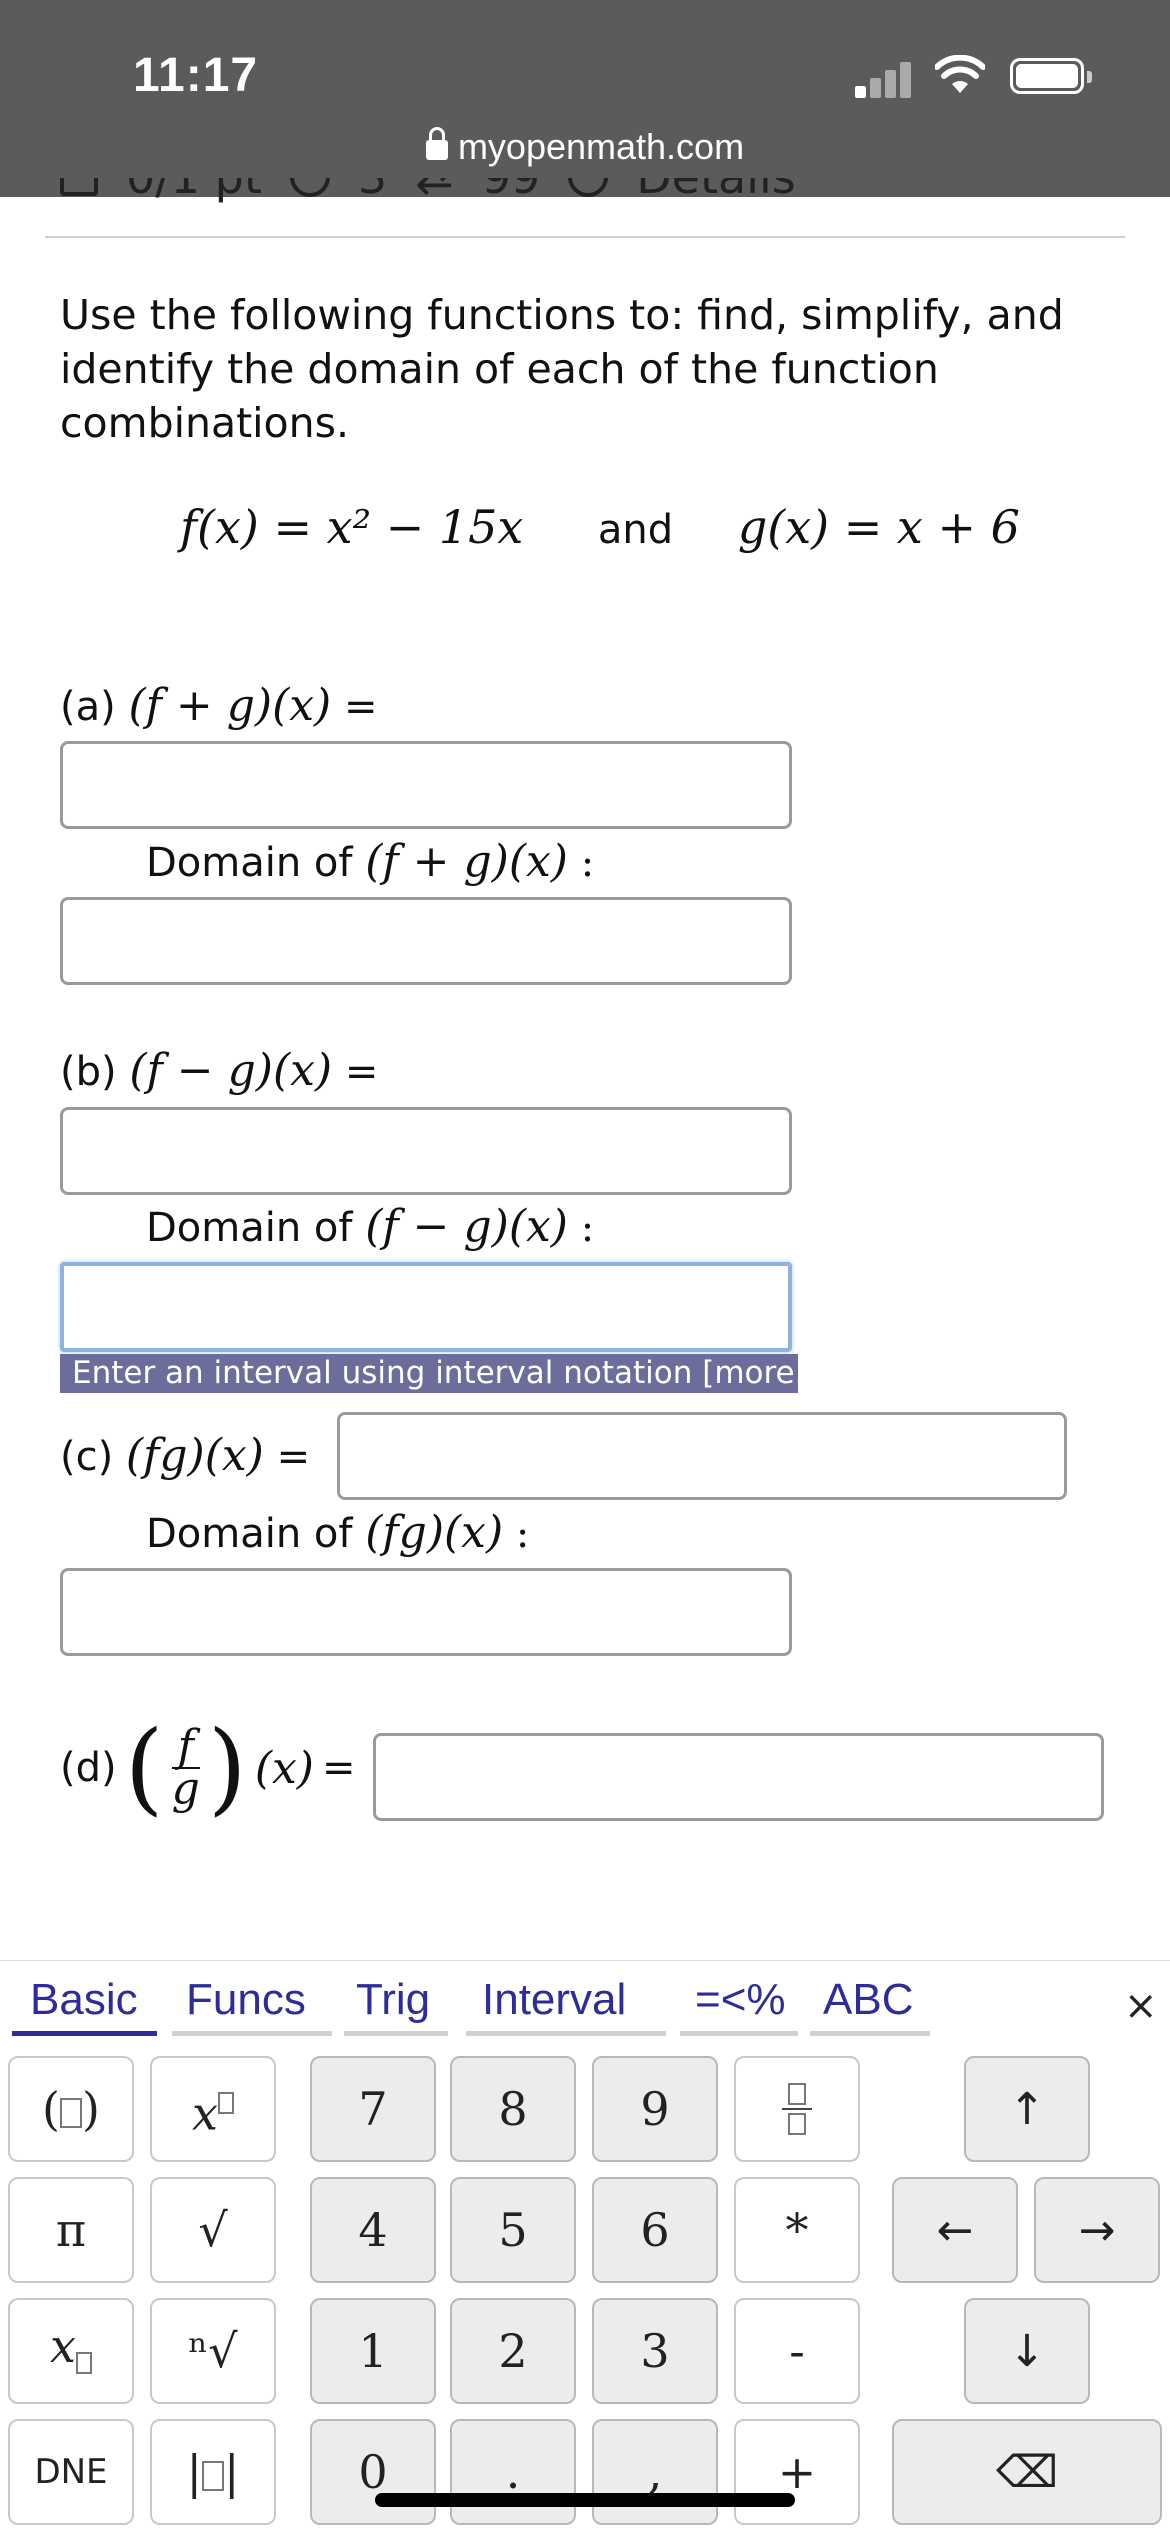 The image size is (1170, 2532). What do you see at coordinates (655, 2230) in the screenshot?
I see `key-6: 6` at bounding box center [655, 2230].